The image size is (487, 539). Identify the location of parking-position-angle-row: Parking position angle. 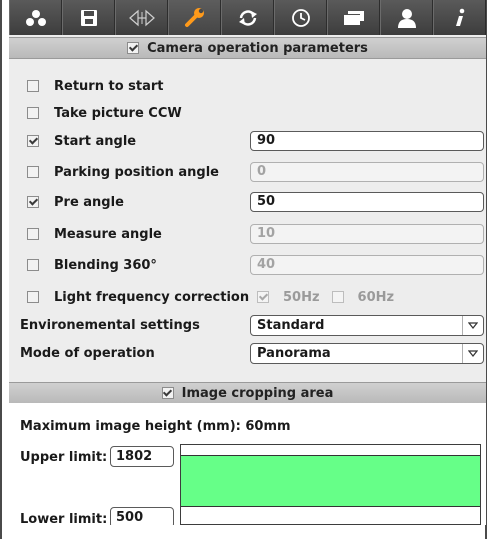
(123, 172).